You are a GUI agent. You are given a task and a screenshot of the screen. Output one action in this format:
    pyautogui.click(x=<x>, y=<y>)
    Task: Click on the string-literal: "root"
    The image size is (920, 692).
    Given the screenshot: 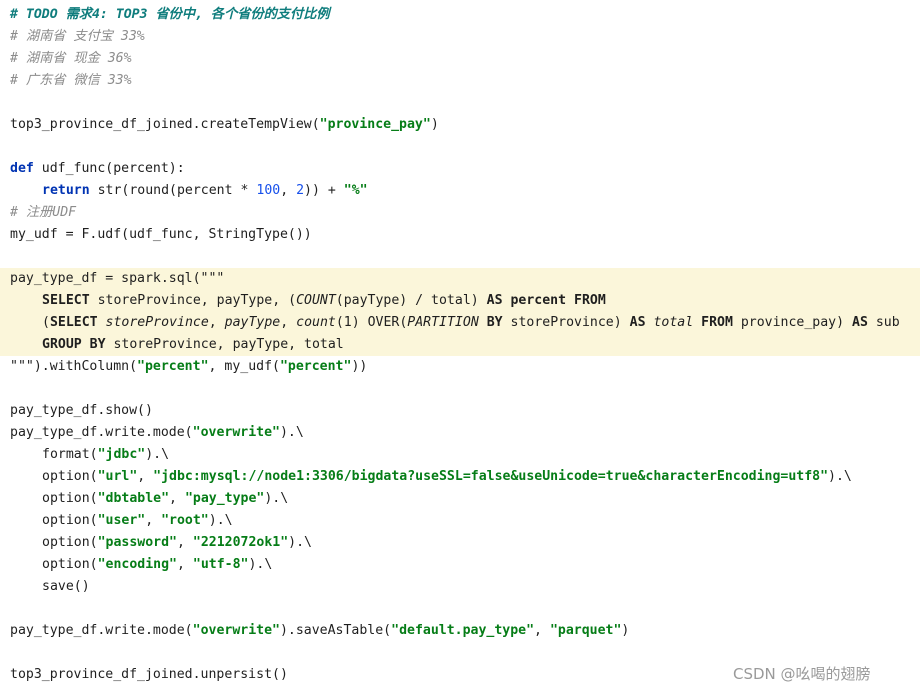 What is the action you would take?
    pyautogui.click(x=185, y=520)
    